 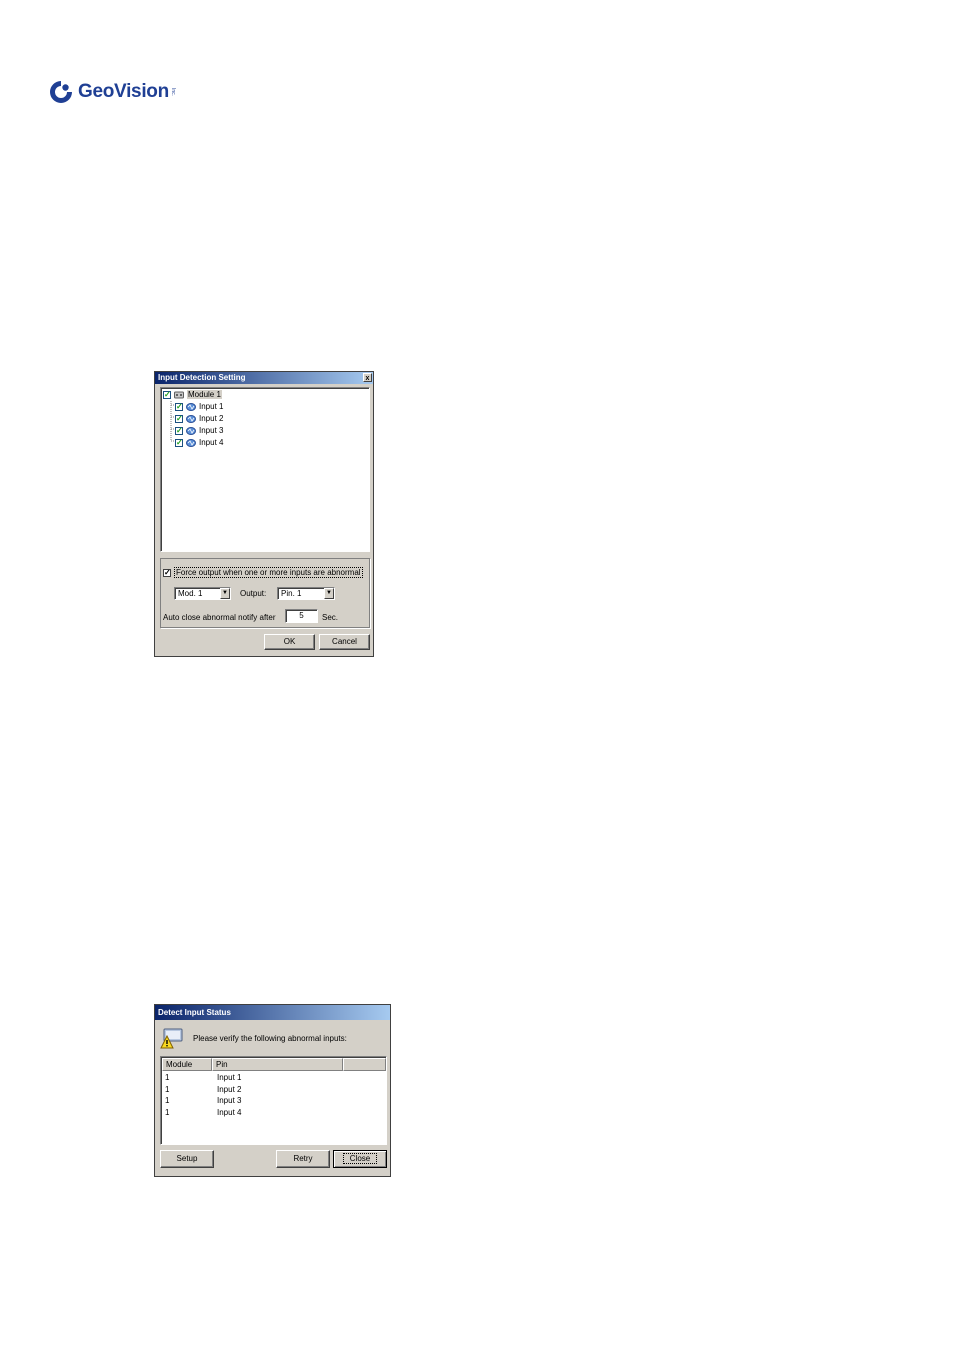 I want to click on module-select: Mod. 1 ▼, so click(x=202, y=593).